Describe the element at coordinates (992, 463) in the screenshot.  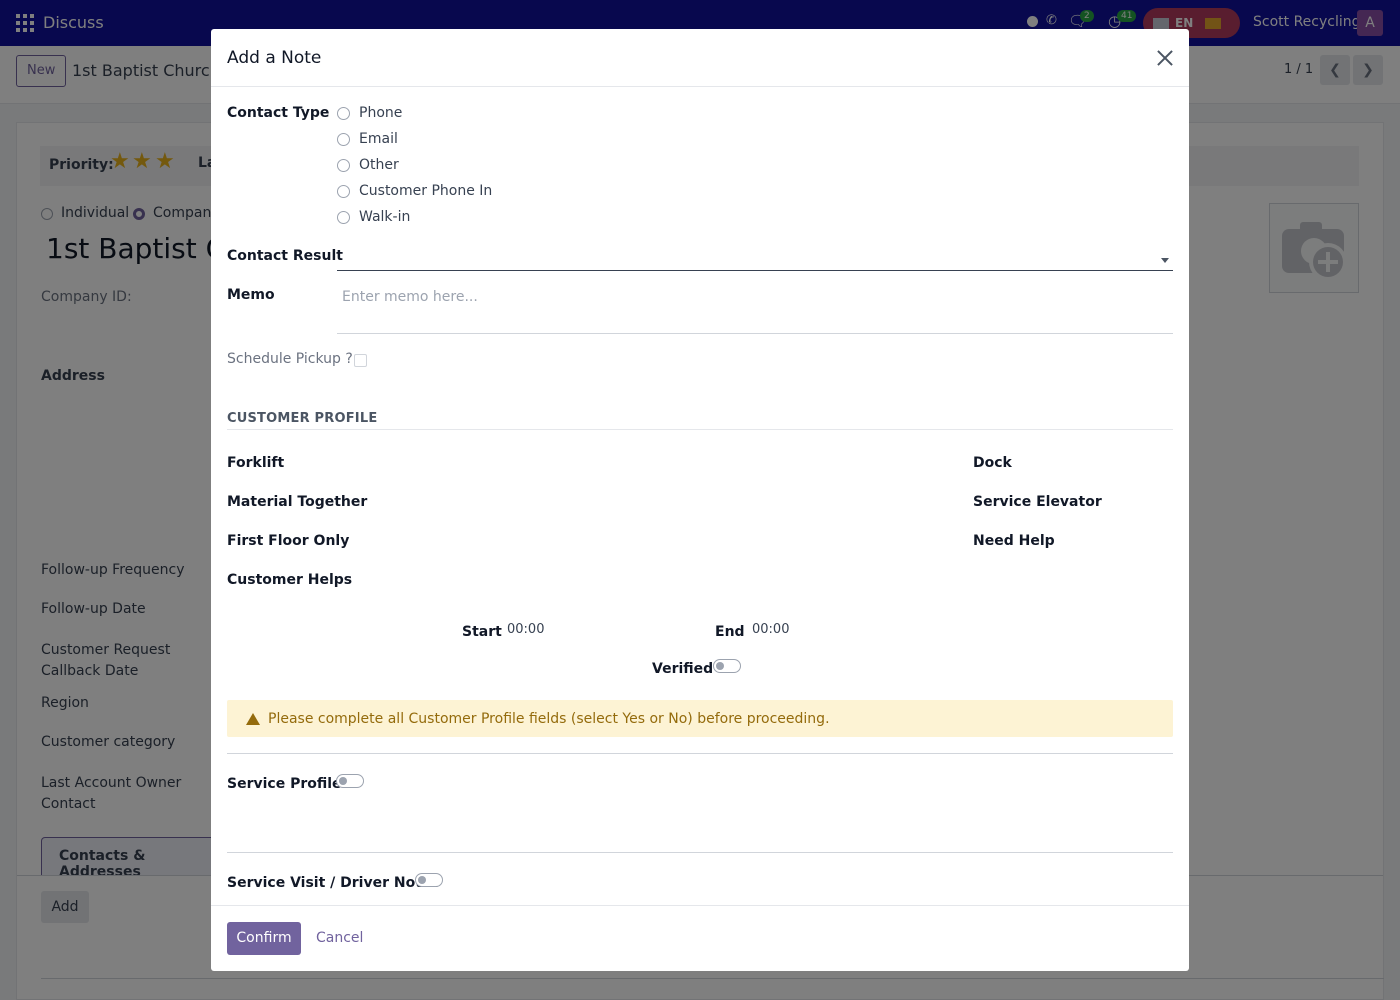
I see `dock-label: Dock` at that location.